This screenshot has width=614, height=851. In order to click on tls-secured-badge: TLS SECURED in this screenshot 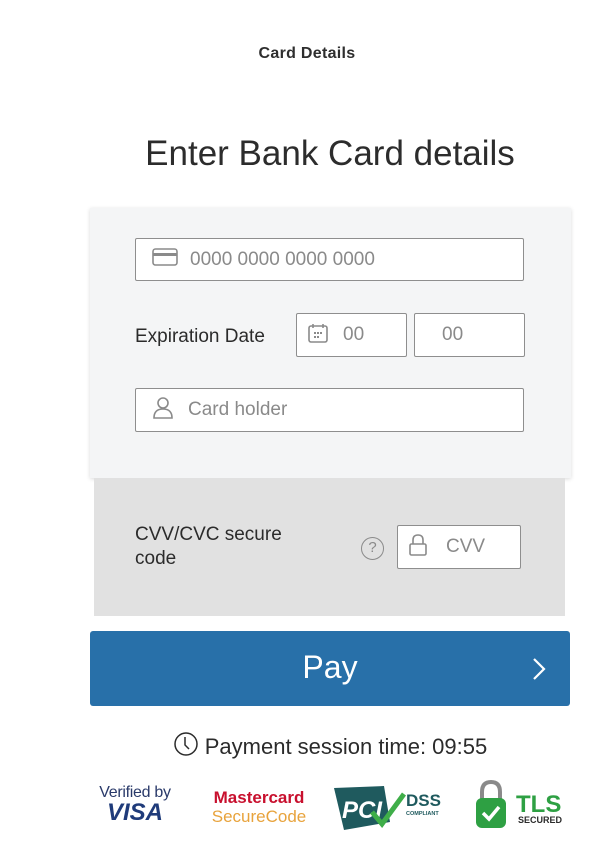, I will do `click(524, 808)`.